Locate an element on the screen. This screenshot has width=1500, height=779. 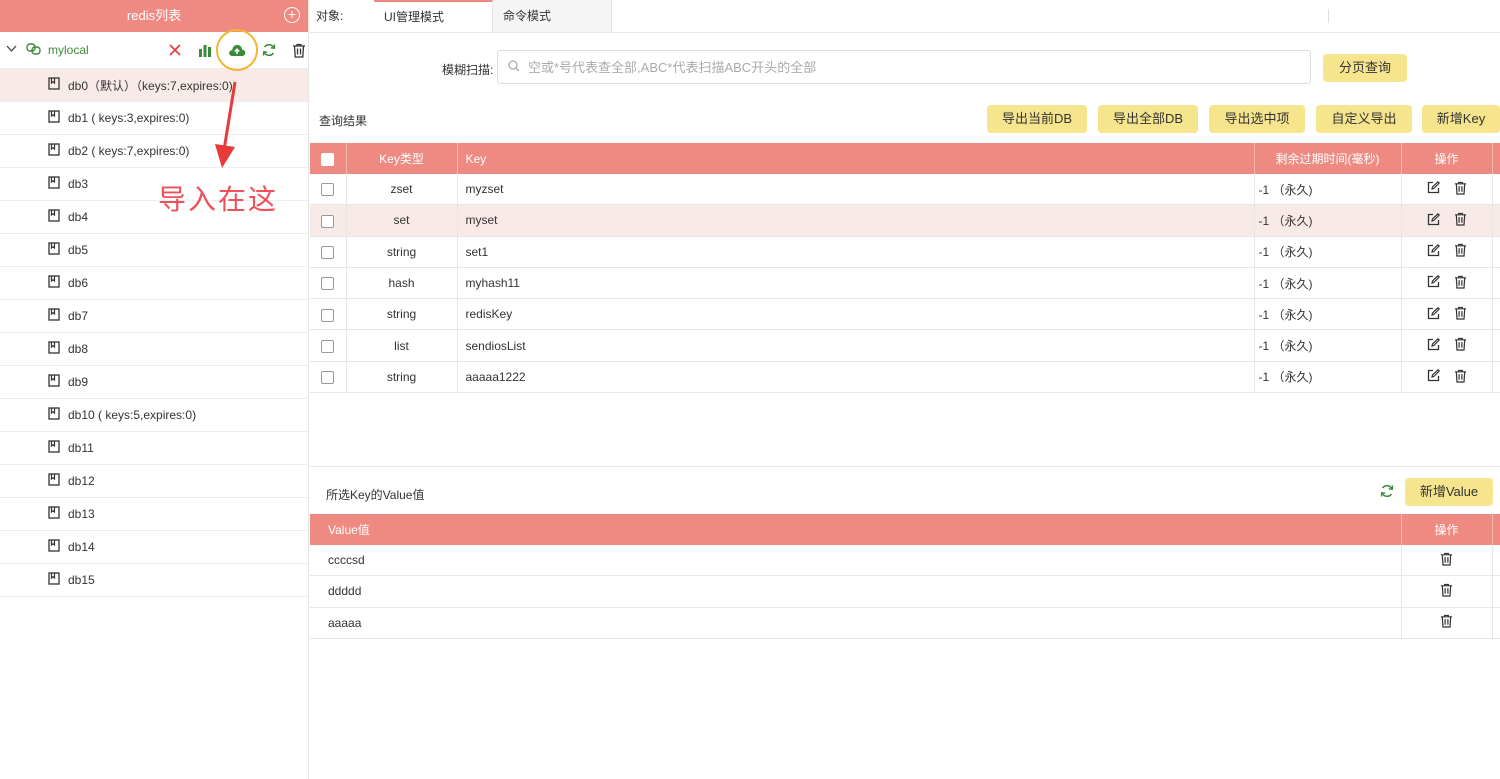
database-item: db13 is located at coordinates (154, 514).